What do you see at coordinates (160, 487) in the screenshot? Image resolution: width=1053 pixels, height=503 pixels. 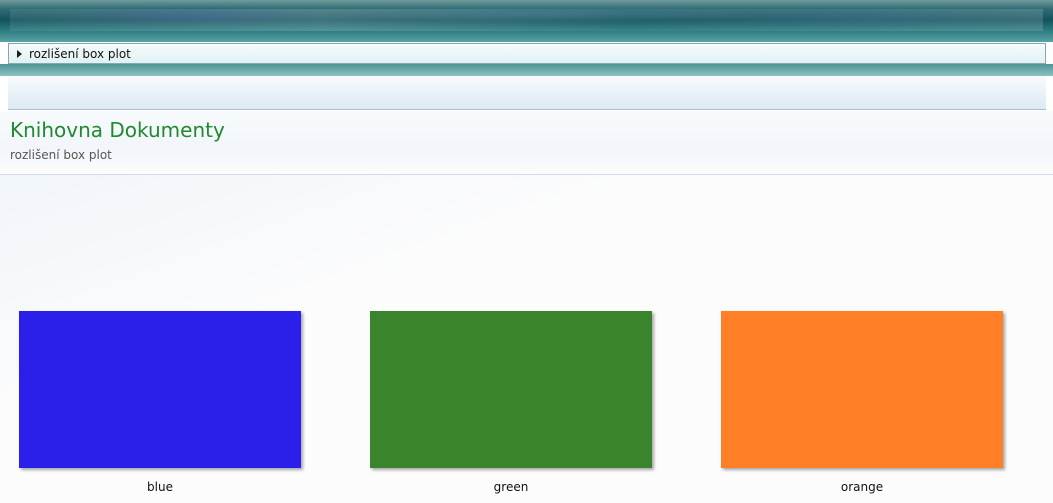 I see `file-name: blue` at bounding box center [160, 487].